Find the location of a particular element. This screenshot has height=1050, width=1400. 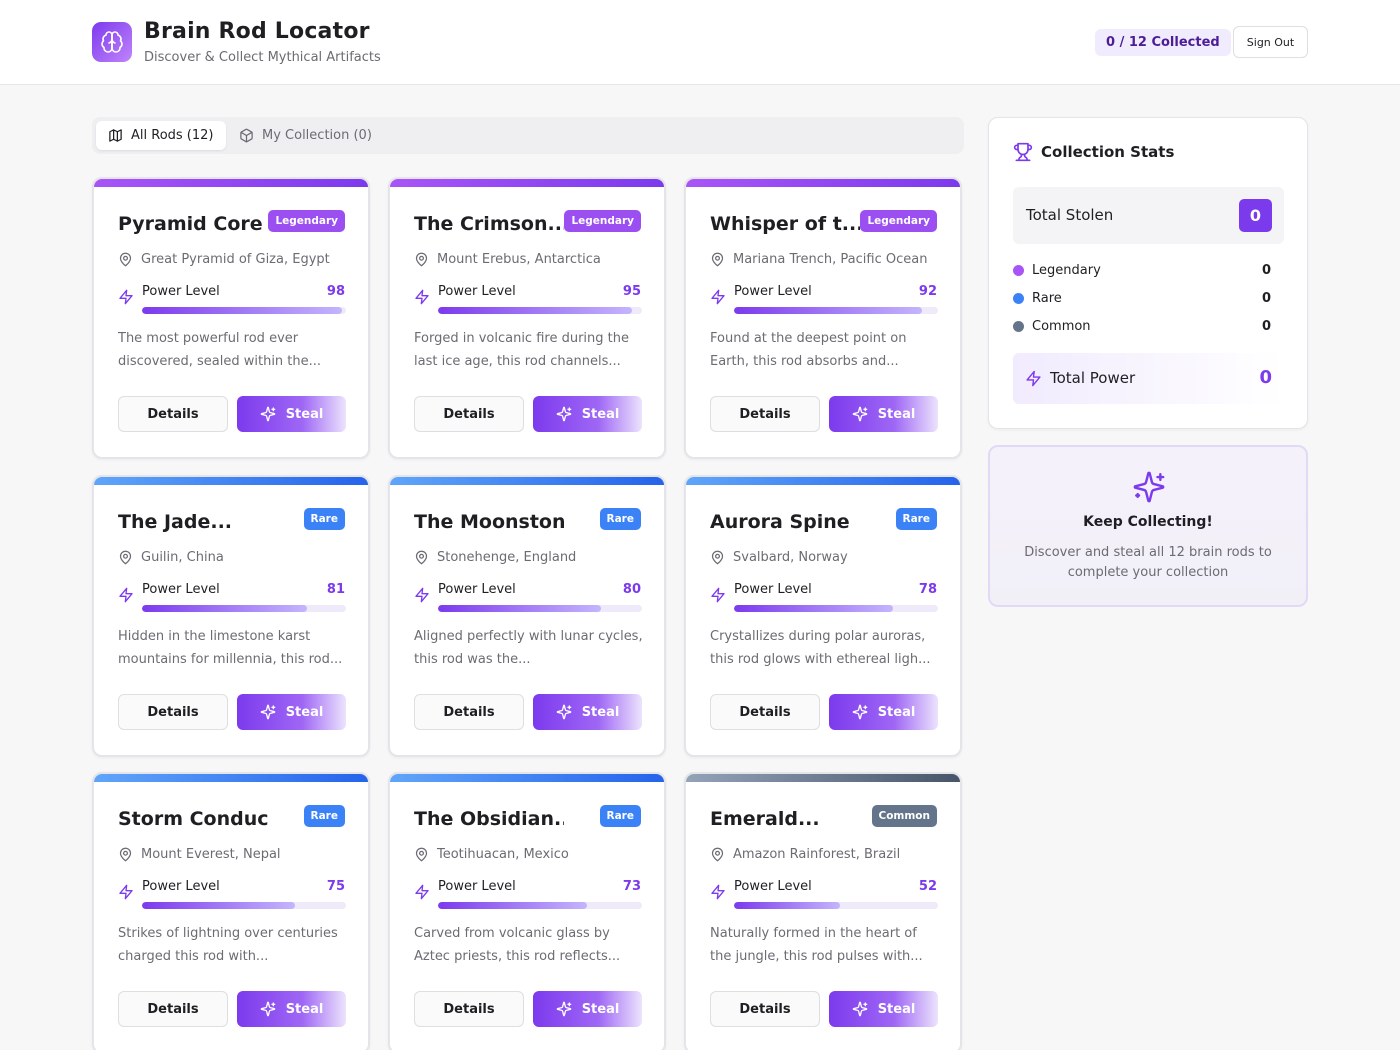

rarity-badge: Common is located at coordinates (904, 816).